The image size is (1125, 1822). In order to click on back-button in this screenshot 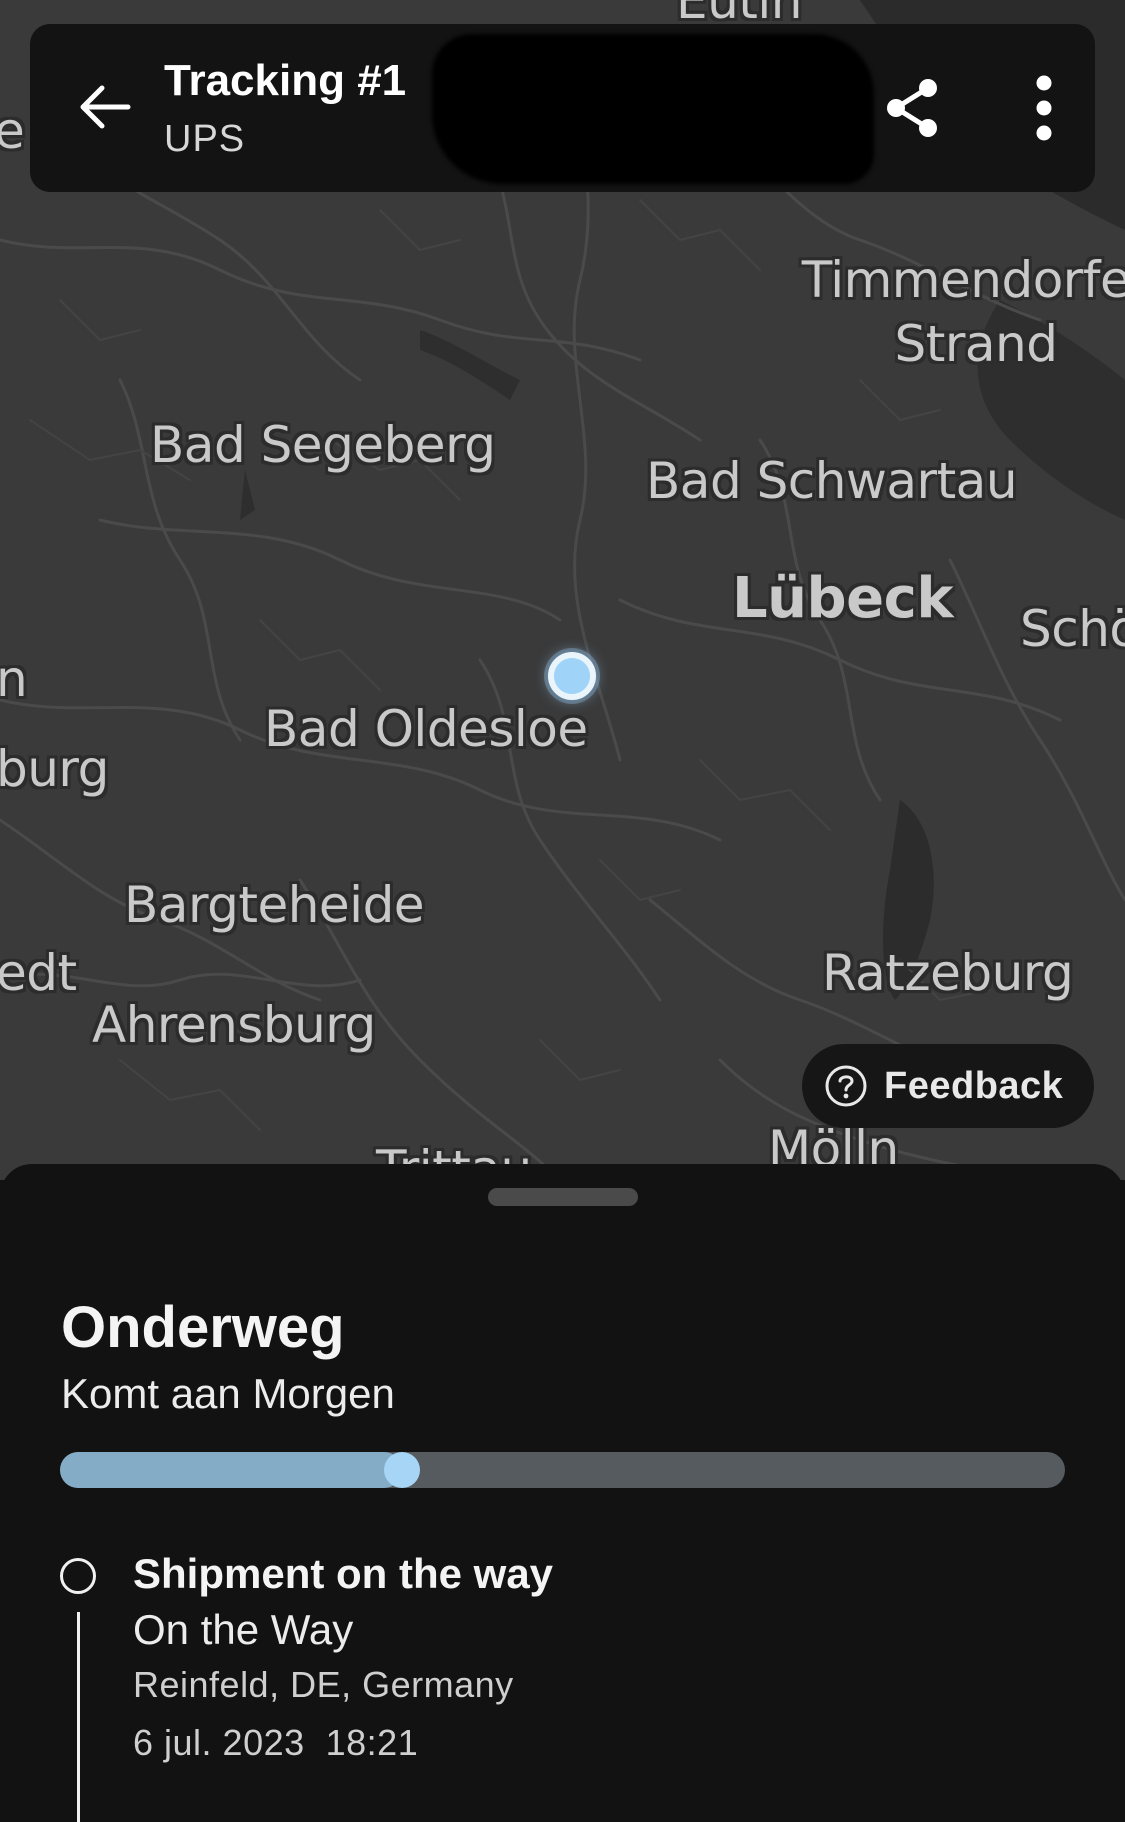, I will do `click(105, 109)`.